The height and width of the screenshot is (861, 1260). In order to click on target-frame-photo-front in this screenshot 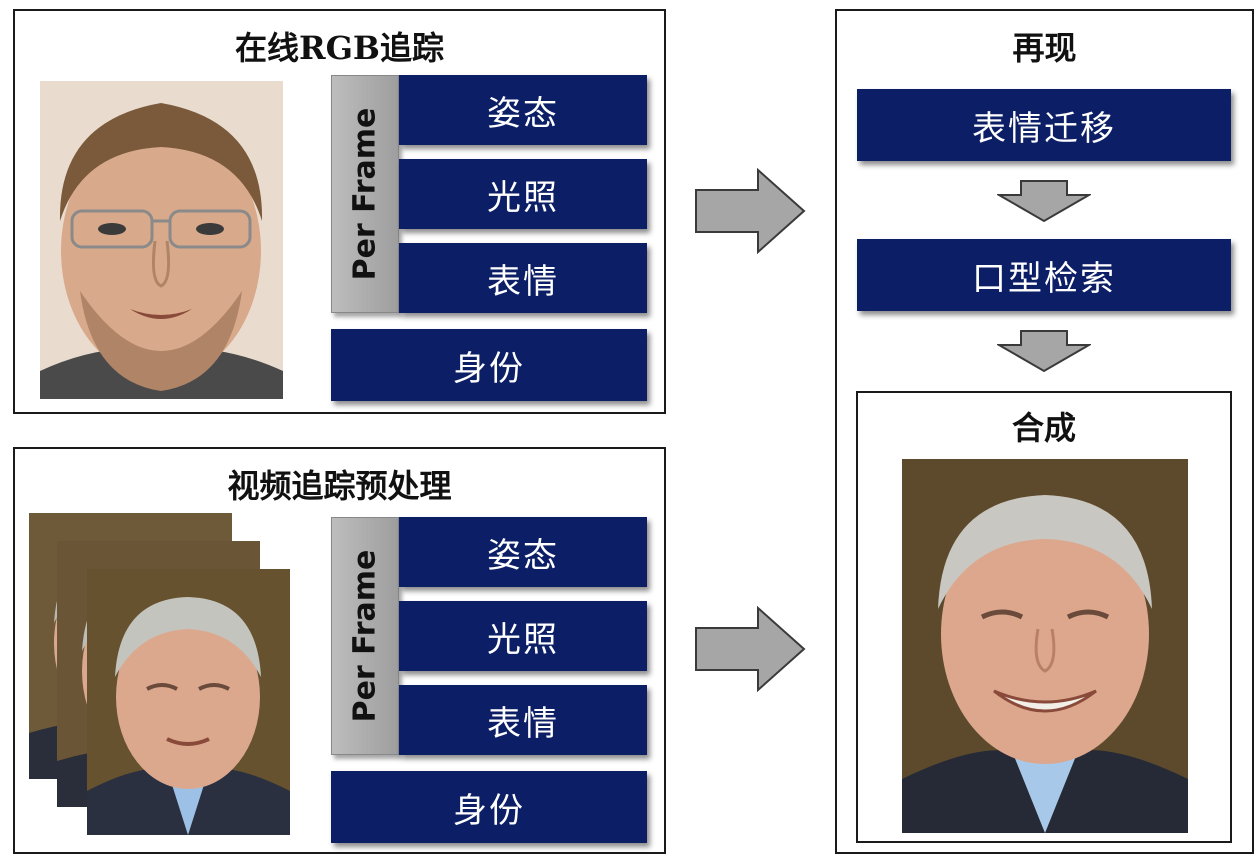, I will do `click(188, 702)`.